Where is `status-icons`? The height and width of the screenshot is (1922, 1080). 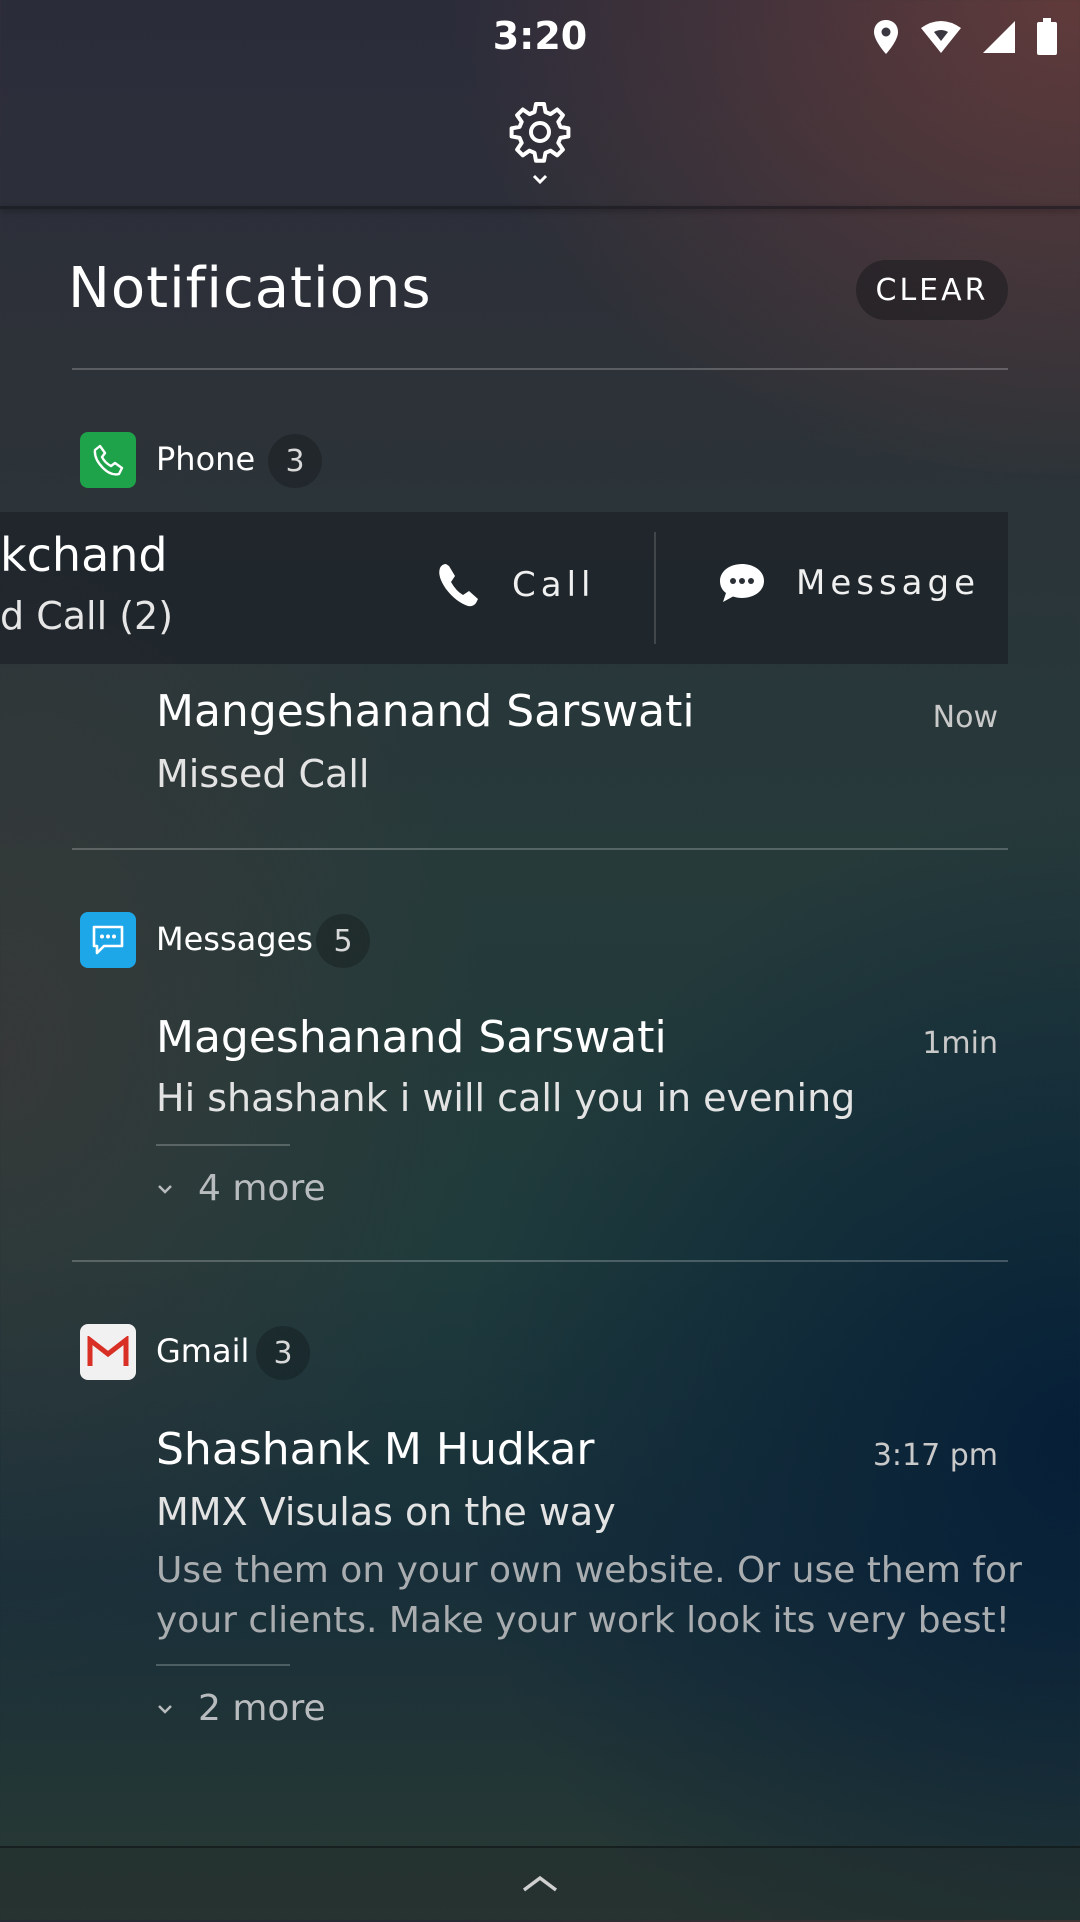 status-icons is located at coordinates (965, 37).